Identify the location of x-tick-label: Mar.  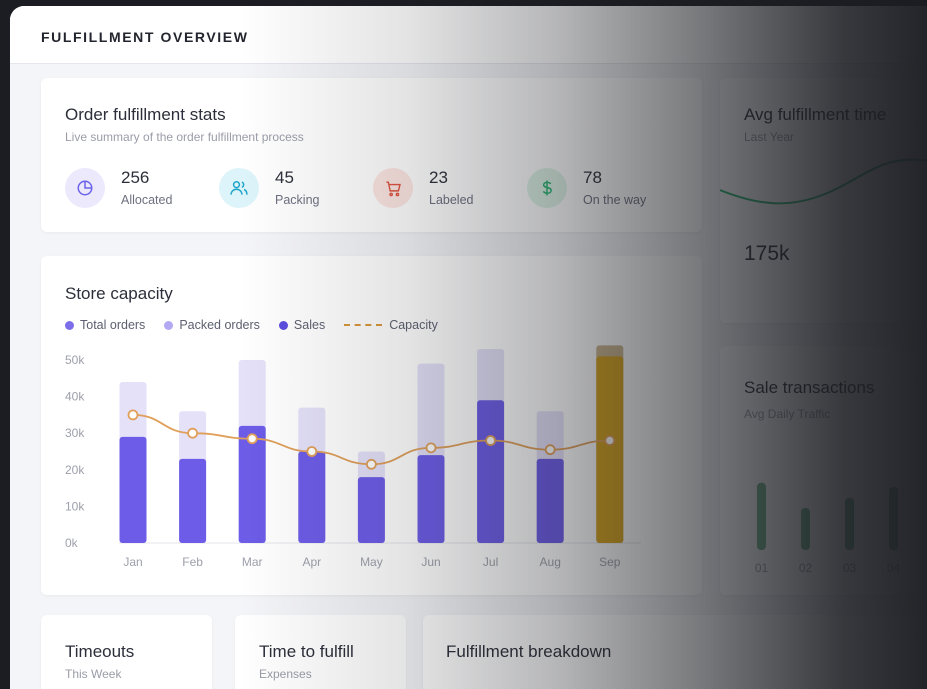
(252, 562).